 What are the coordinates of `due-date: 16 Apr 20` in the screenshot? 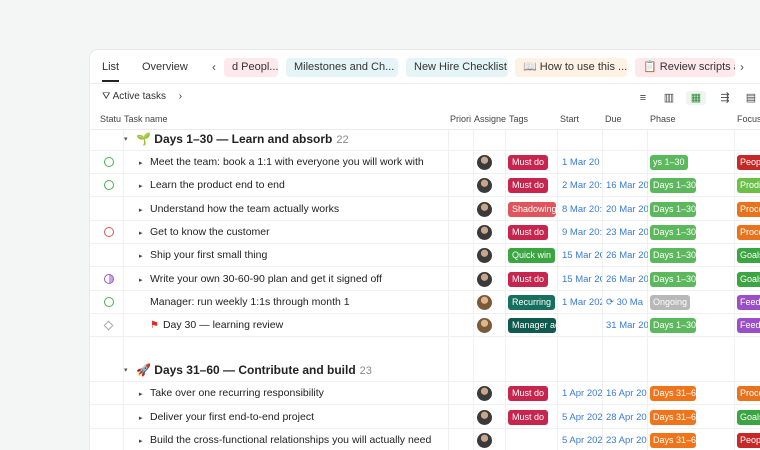 It's located at (627, 393).